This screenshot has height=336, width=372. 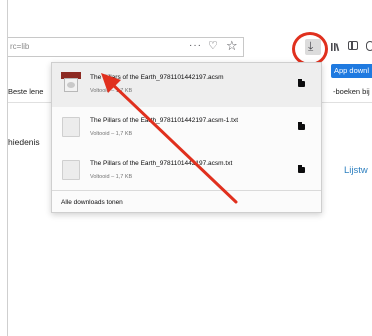 What do you see at coordinates (71, 83) in the screenshot?
I see `acsm-file-icon` at bounding box center [71, 83].